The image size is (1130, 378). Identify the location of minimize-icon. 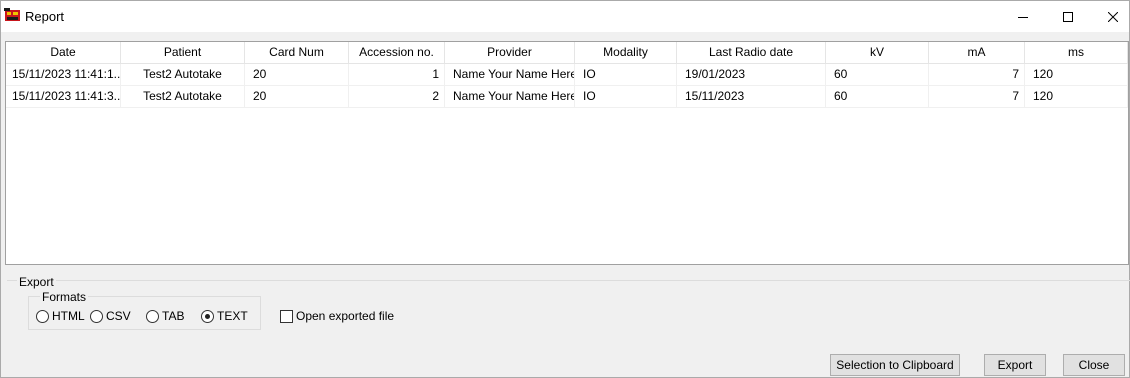
(1023, 17).